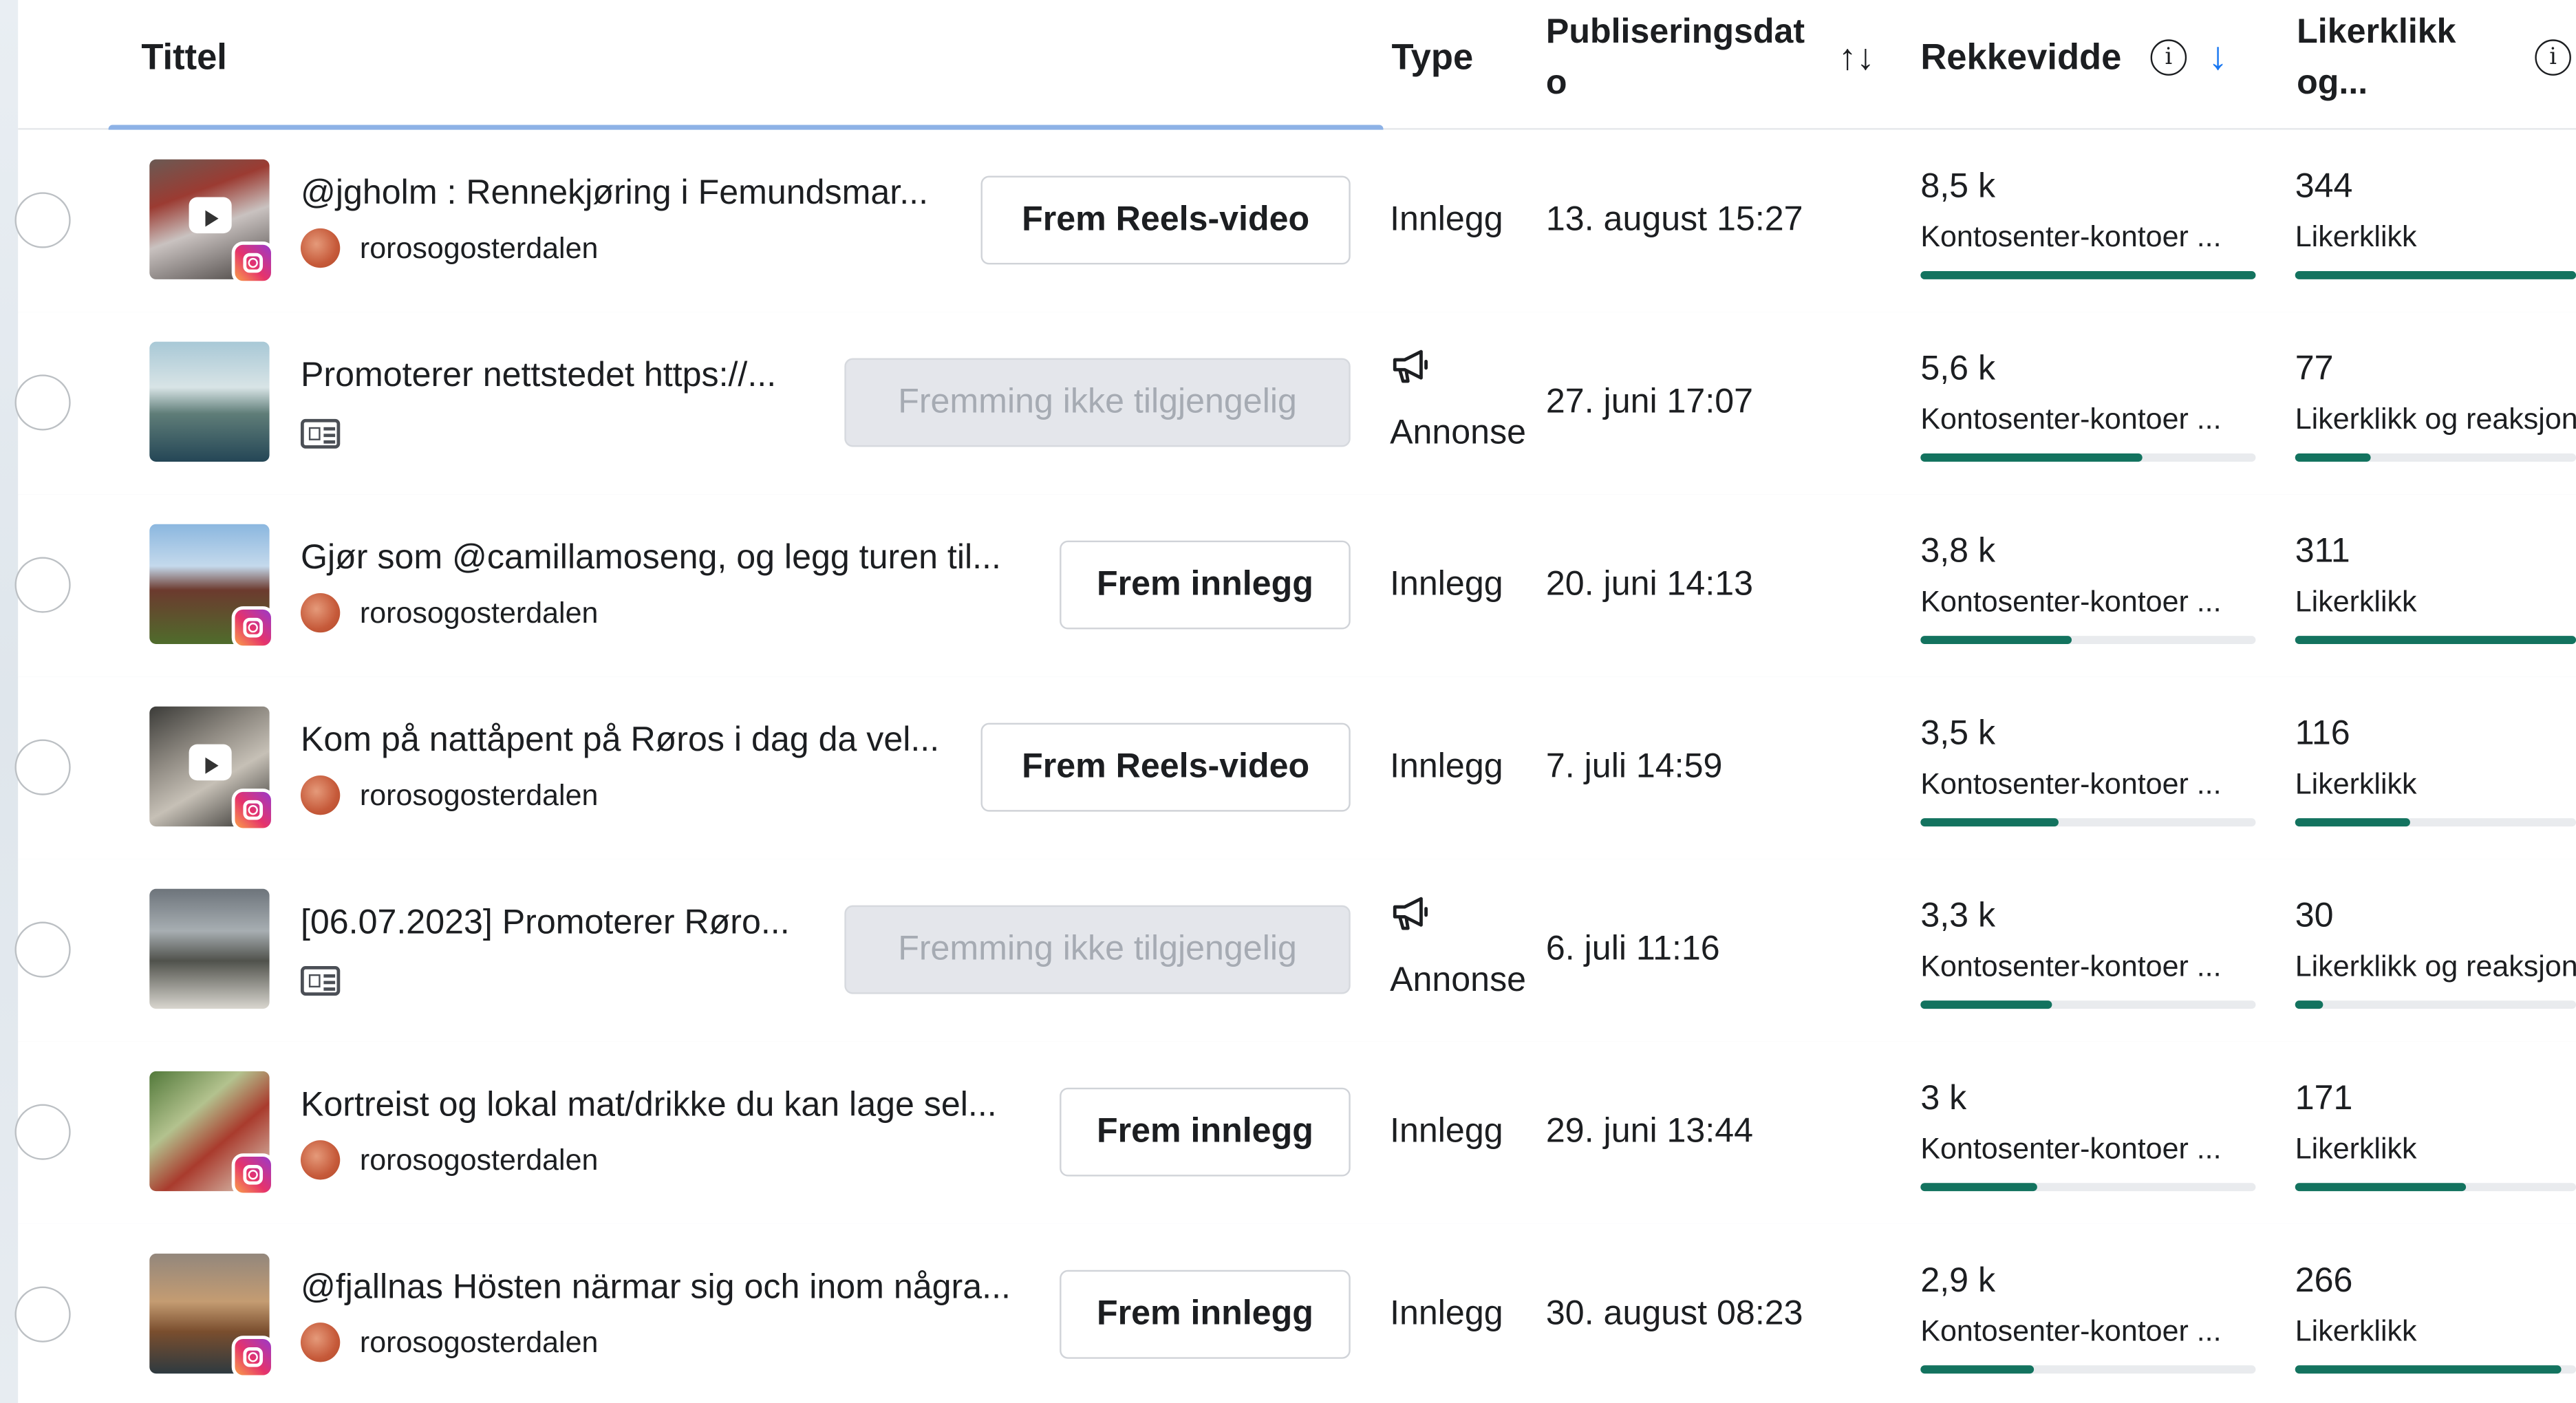 The image size is (2576, 1403). What do you see at coordinates (1958, 916) in the screenshot?
I see `reach-value: 3,3 k` at bounding box center [1958, 916].